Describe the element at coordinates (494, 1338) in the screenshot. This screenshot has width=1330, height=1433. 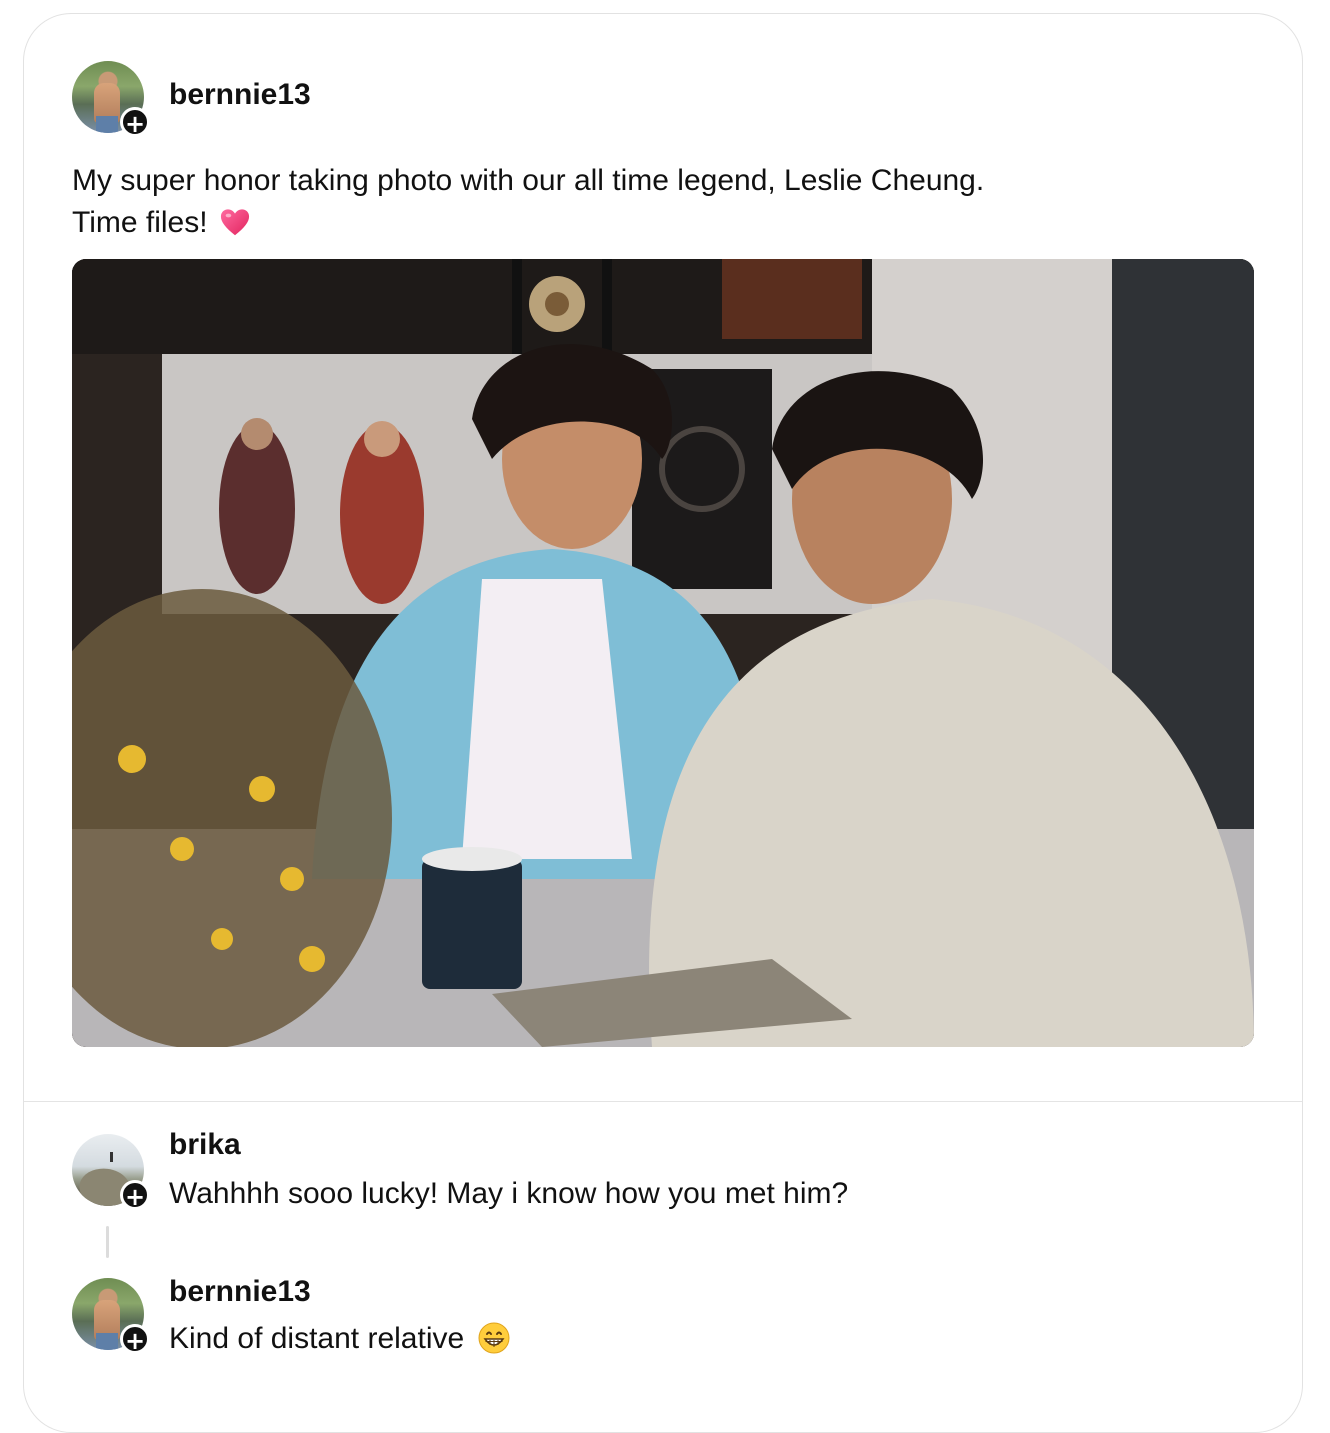
I see `grinning-face-icon` at that location.